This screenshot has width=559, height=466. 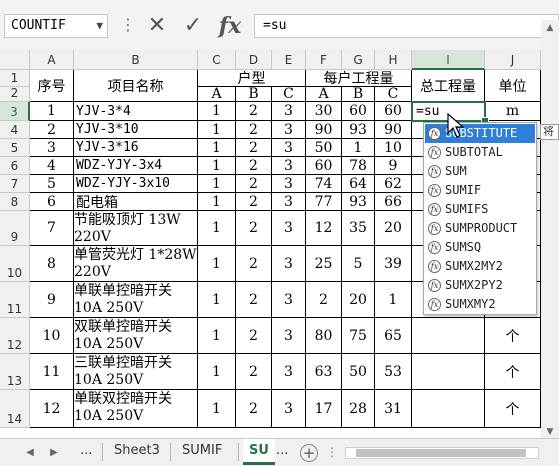 What do you see at coordinates (128, 26) in the screenshot?
I see `more-options-icon: ⋮` at bounding box center [128, 26].